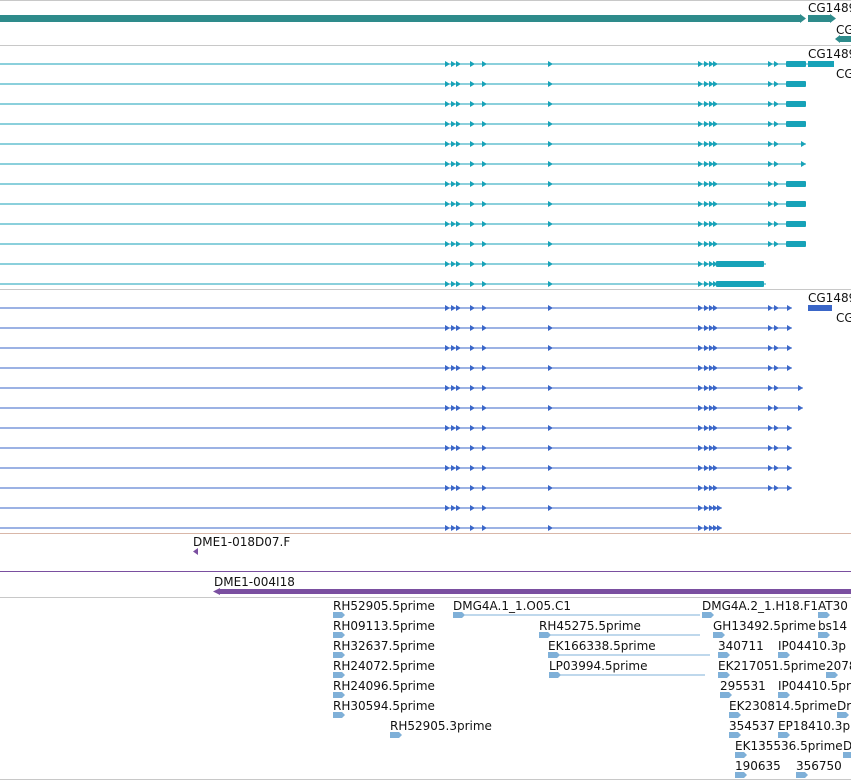 The height and width of the screenshot is (781, 851). What do you see at coordinates (843, 30) in the screenshot?
I see `gene-label: CG` at bounding box center [843, 30].